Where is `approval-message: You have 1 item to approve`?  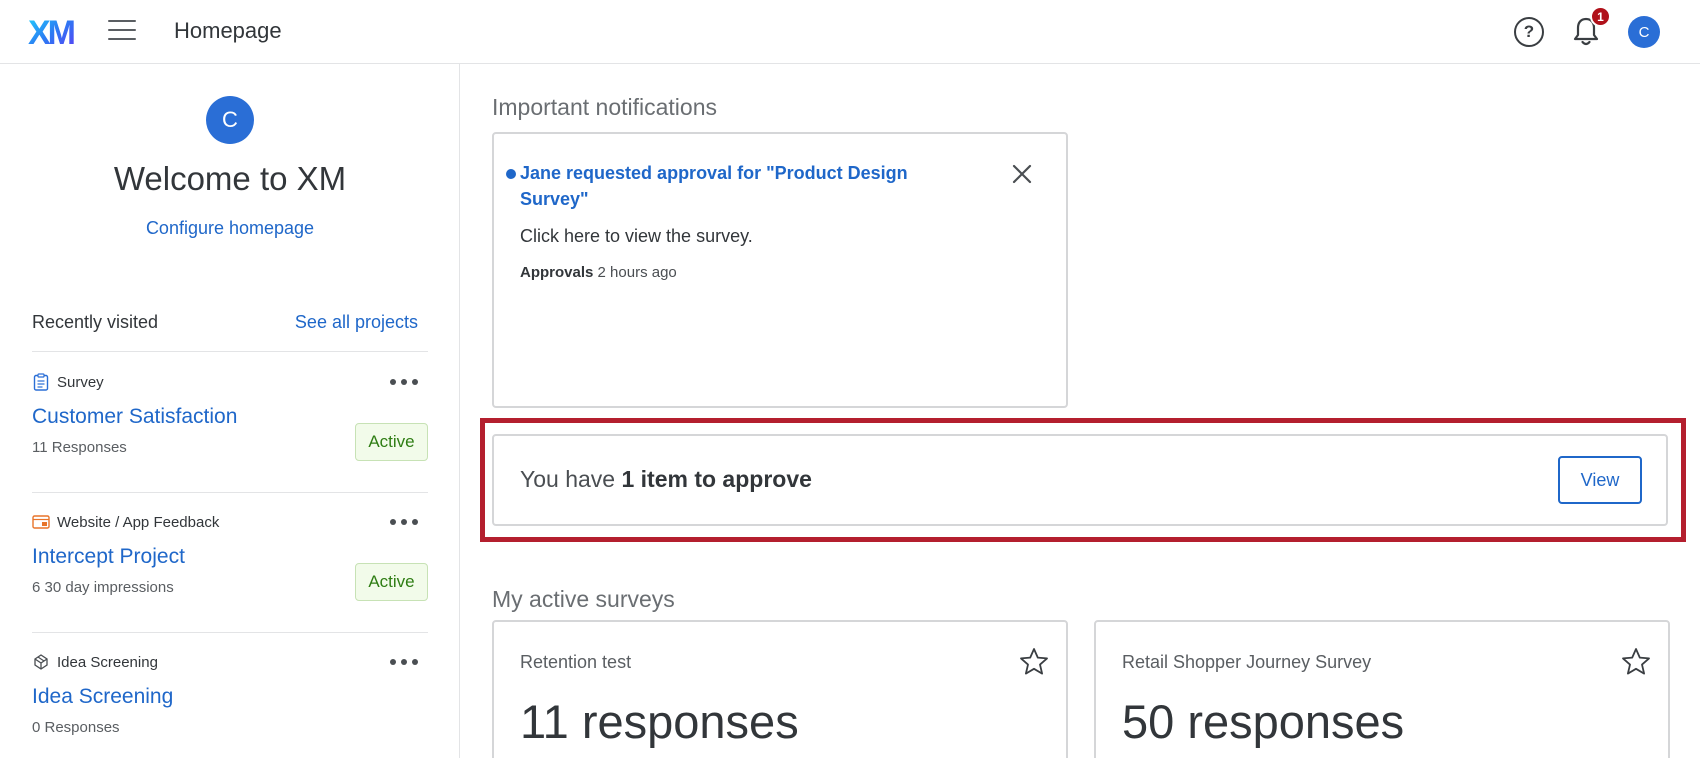 approval-message: You have 1 item to approve is located at coordinates (666, 479).